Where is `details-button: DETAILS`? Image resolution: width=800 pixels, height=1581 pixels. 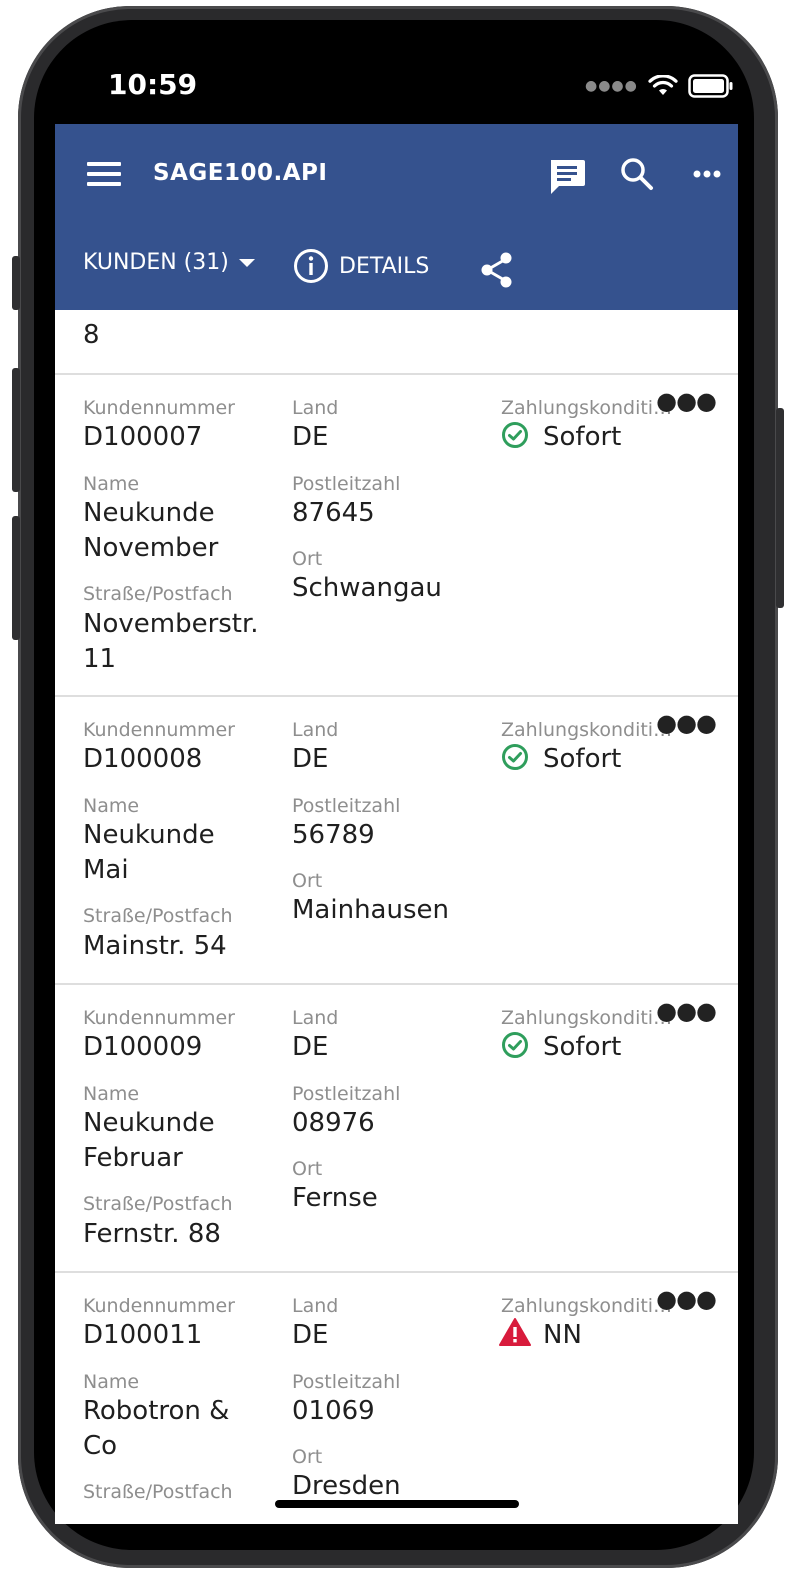
details-button: DETAILS is located at coordinates (361, 266).